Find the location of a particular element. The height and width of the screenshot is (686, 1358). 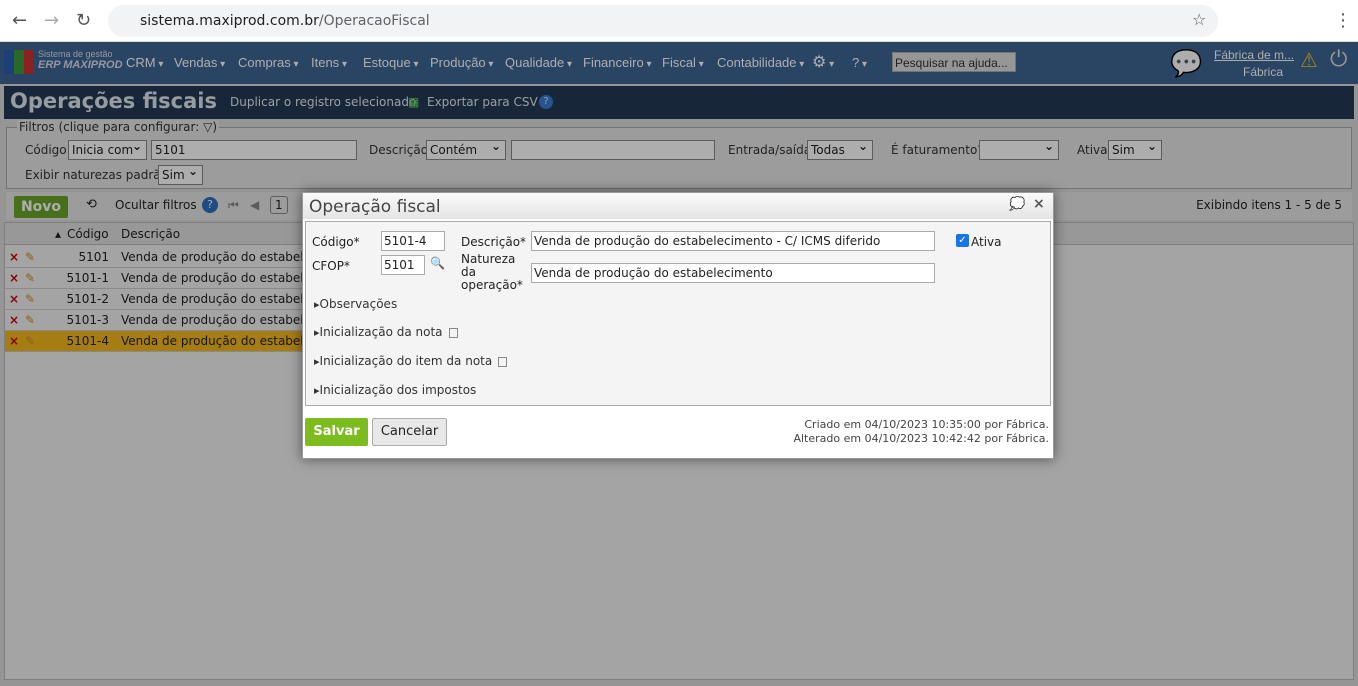

natureza-label: Natureza da operação* is located at coordinates (492, 272).